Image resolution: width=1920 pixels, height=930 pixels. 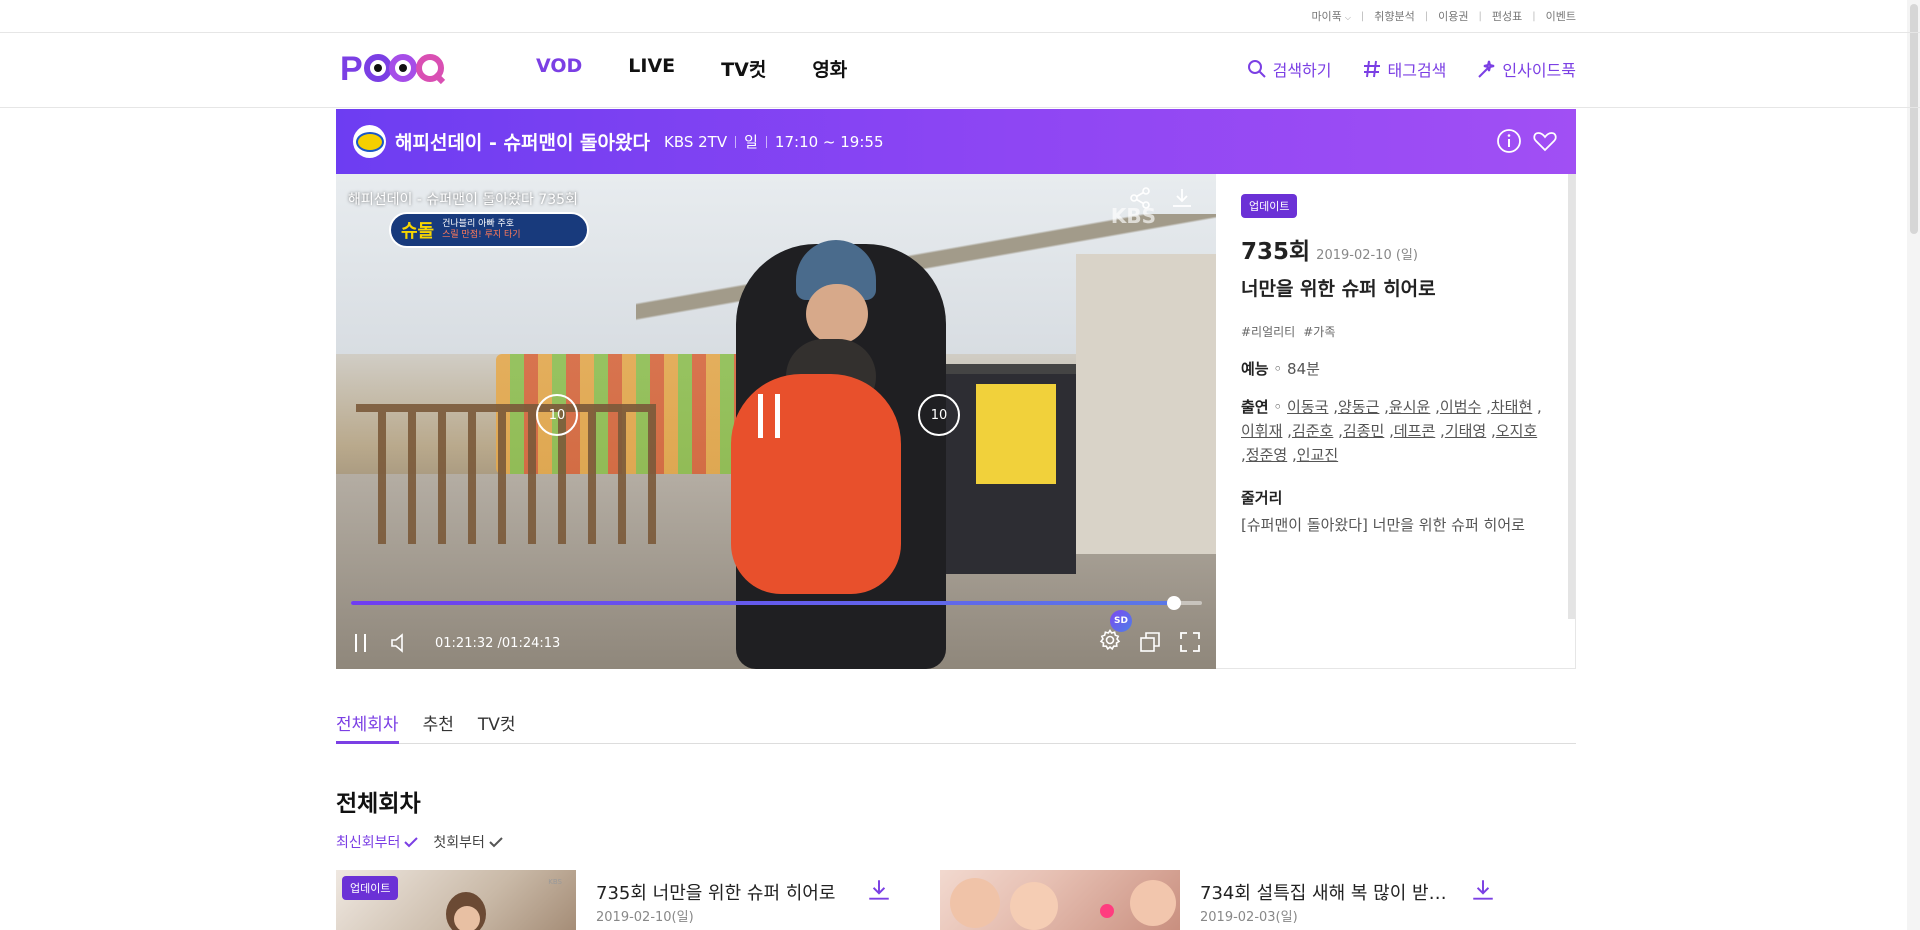 I want to click on sort-latest: 최신회부터, so click(x=377, y=842).